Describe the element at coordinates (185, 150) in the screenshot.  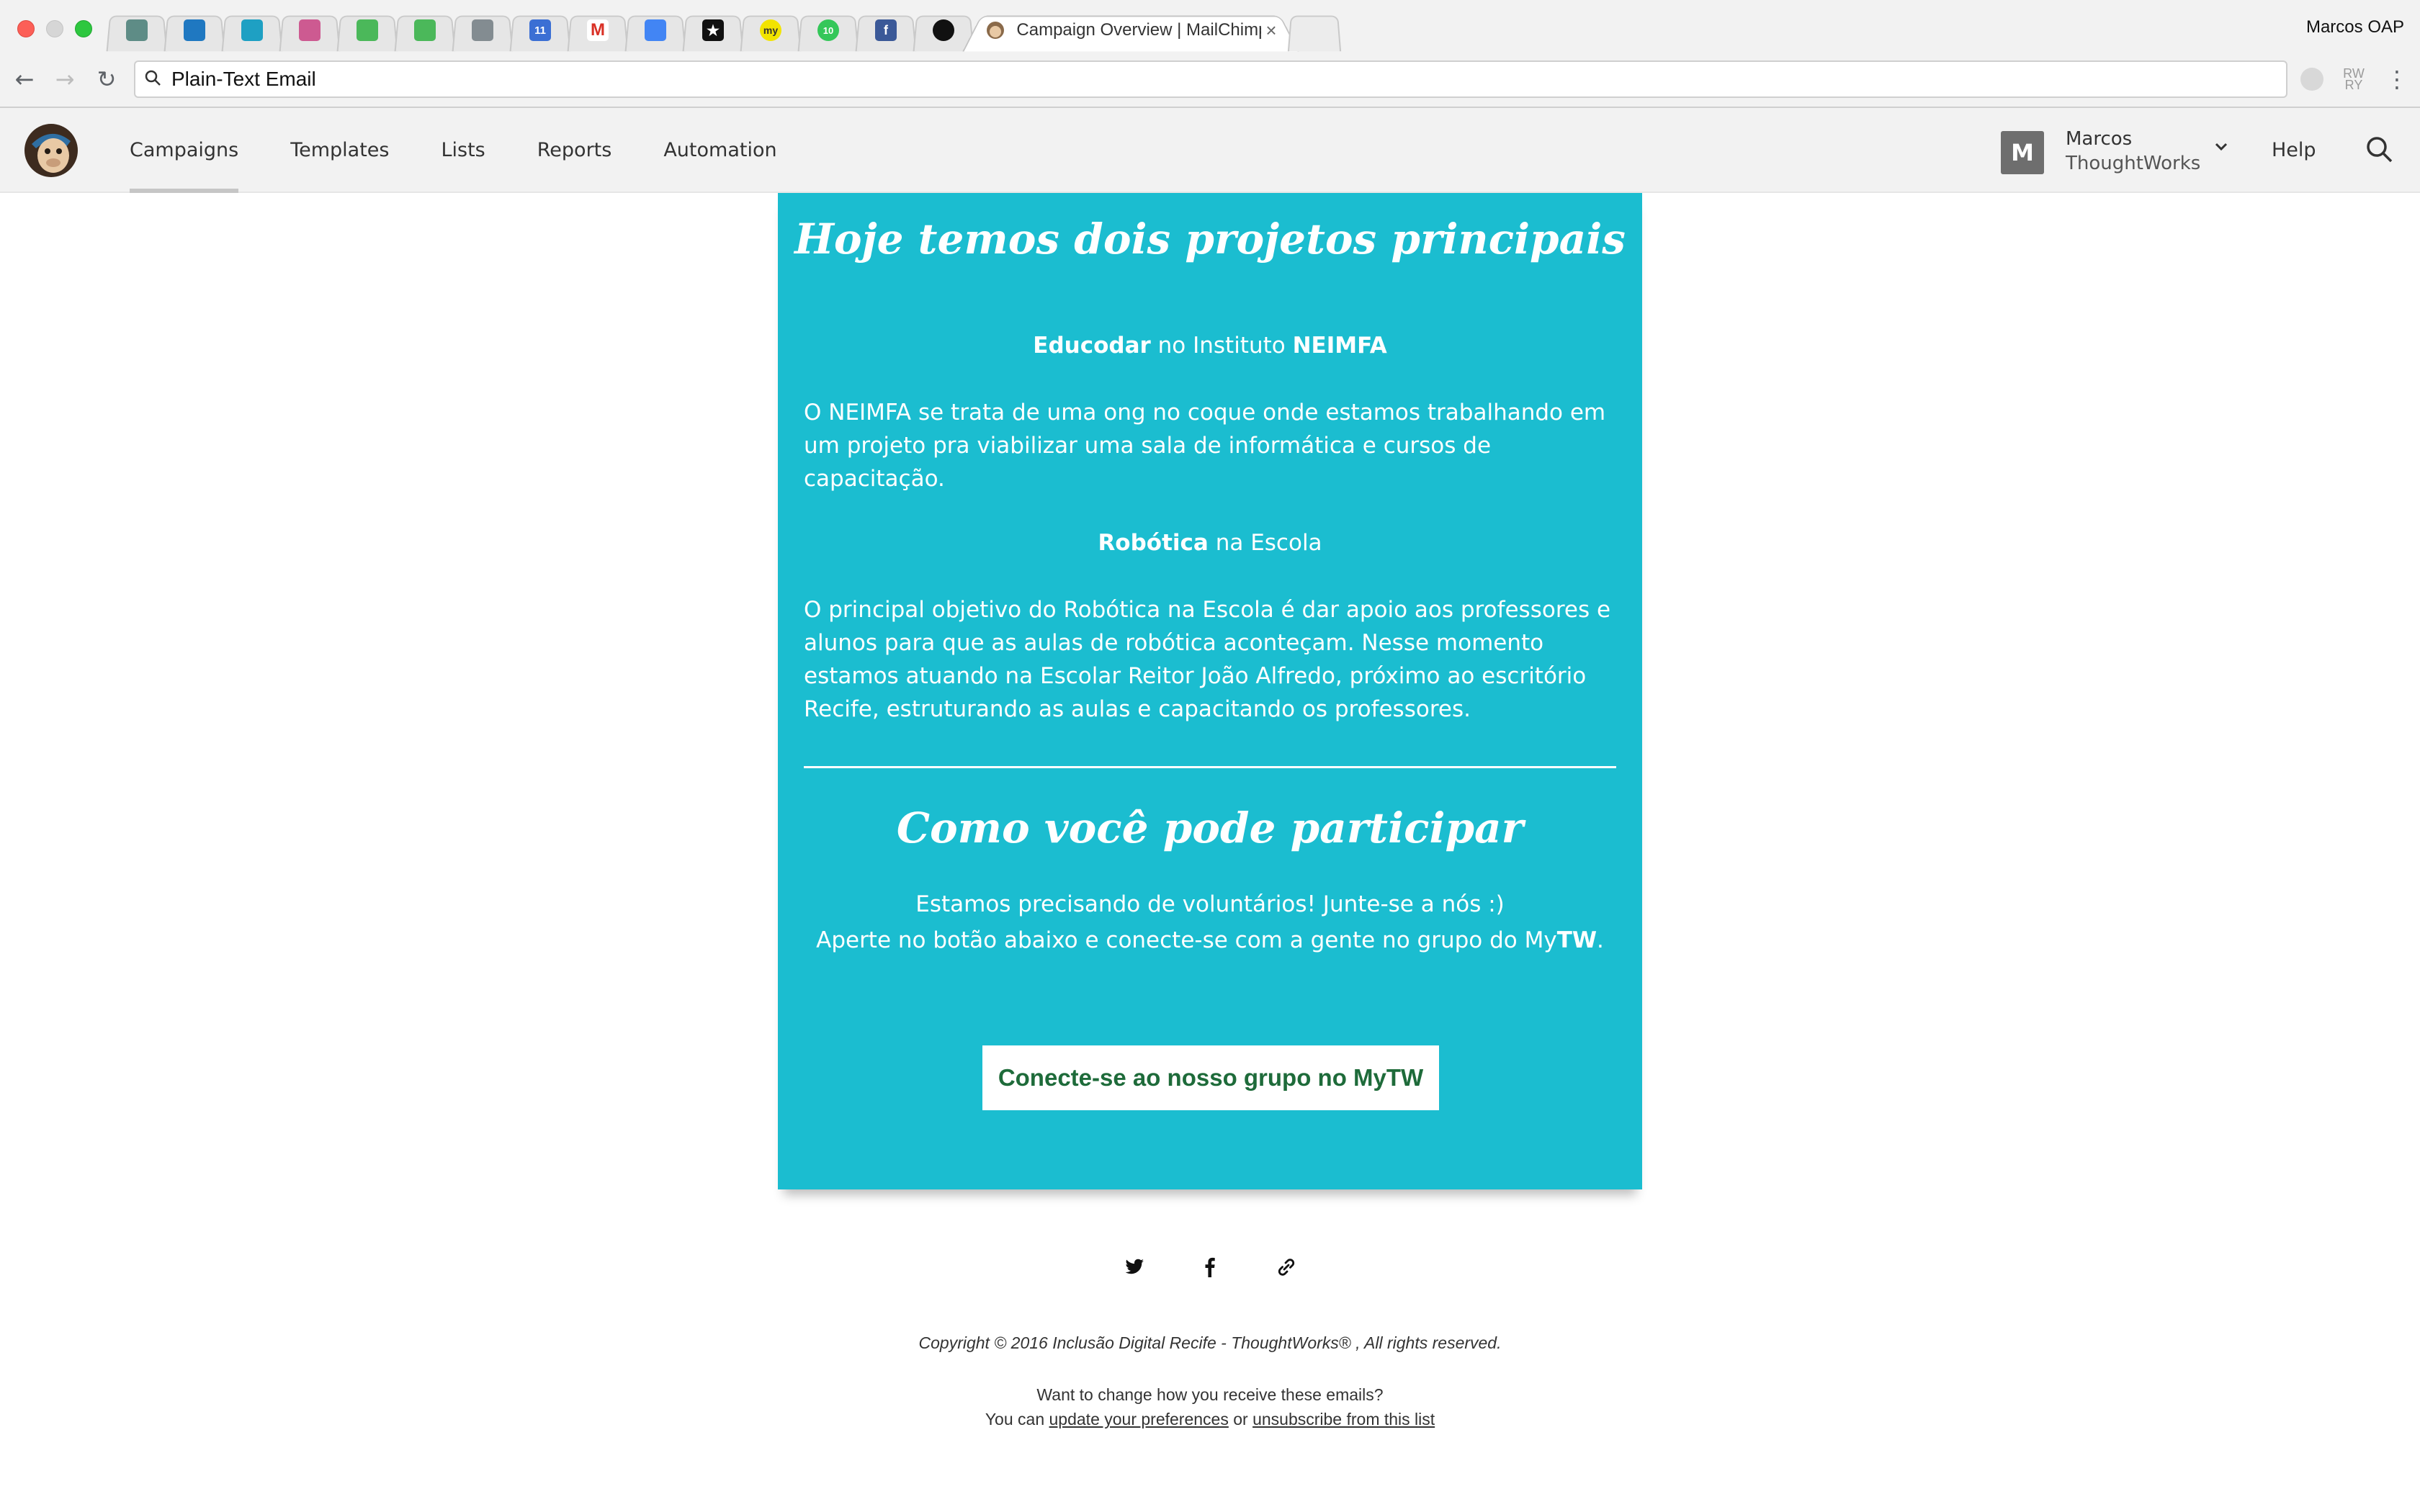
I see `nav-campaigns: Campaigns` at that location.